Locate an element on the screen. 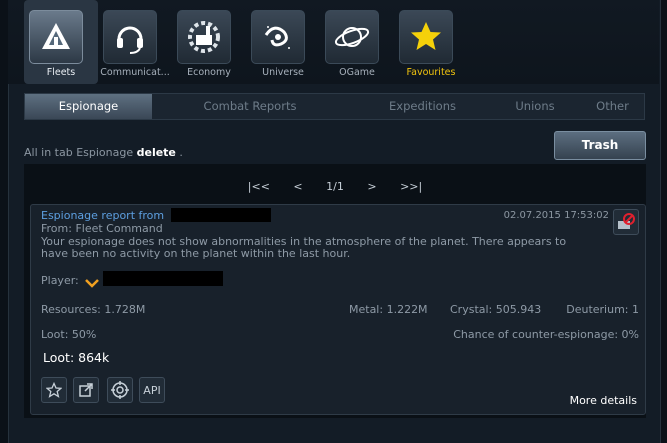 The width and height of the screenshot is (667, 443). report-date: 02.07.2015 17:53:02 is located at coordinates (556, 215).